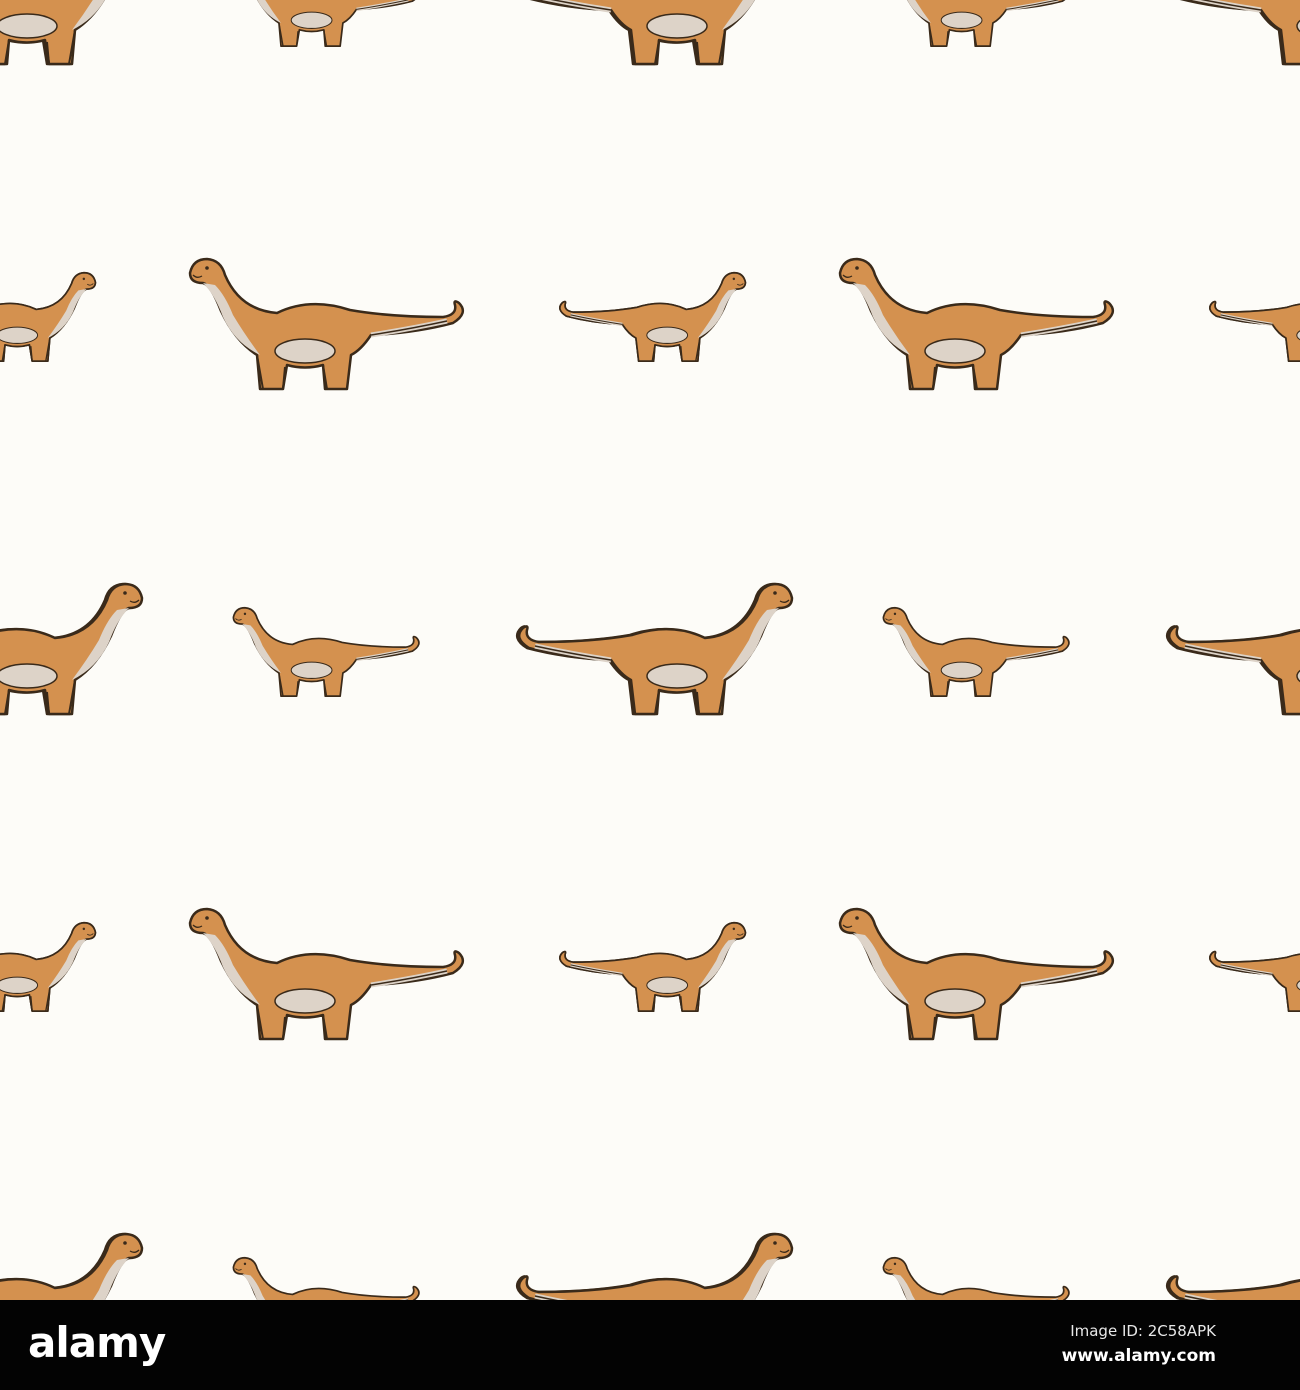 This screenshot has height=1390, width=1300. Describe the element at coordinates (650, 1345) in the screenshot. I see `watermark-bar: alamy Image ID: 2C58APK www.alamy.com` at that location.